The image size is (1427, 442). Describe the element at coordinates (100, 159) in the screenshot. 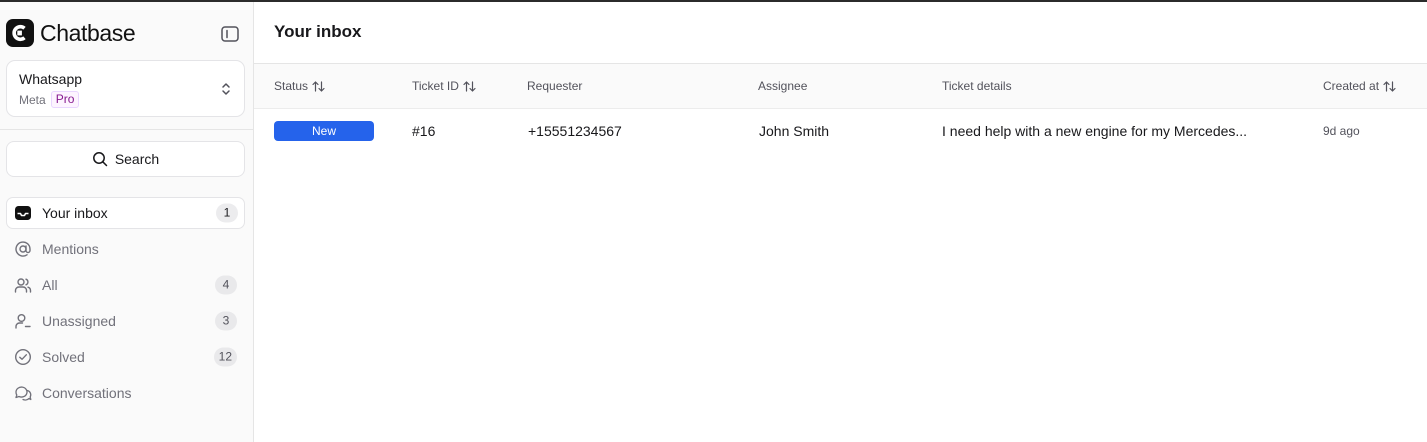

I see `search-icon` at that location.